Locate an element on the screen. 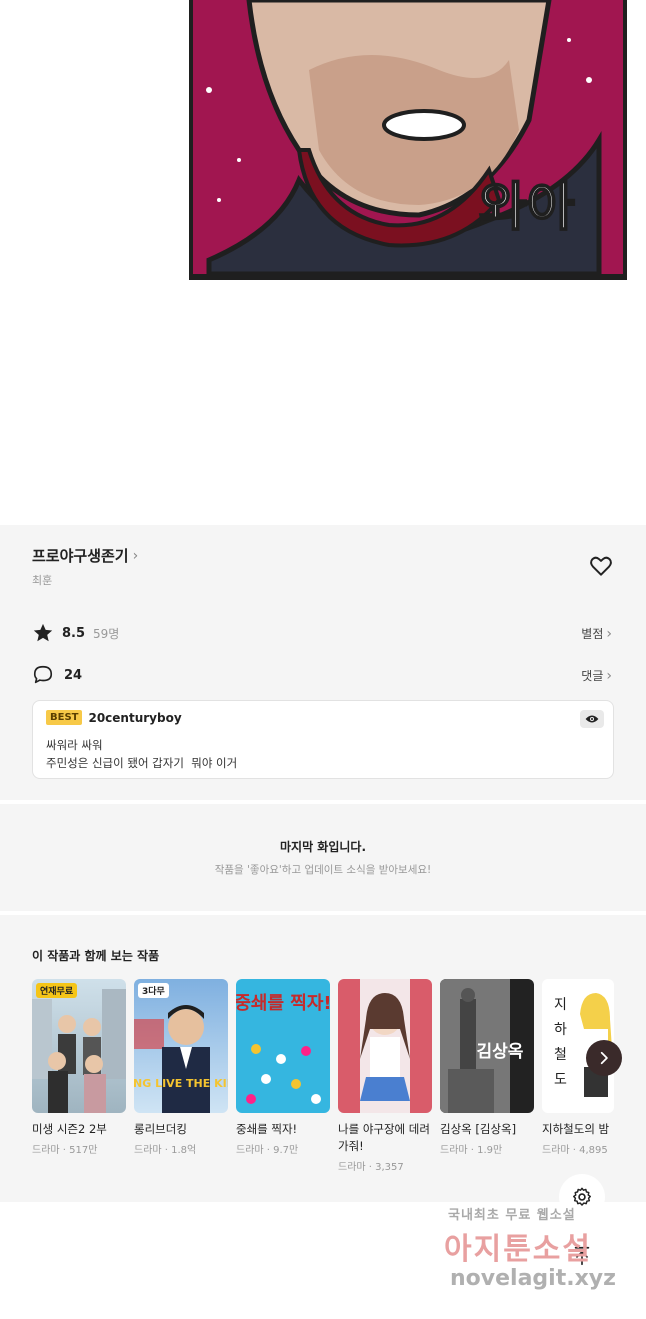  thumbnail-image: 연재무료 is located at coordinates (79, 1046).